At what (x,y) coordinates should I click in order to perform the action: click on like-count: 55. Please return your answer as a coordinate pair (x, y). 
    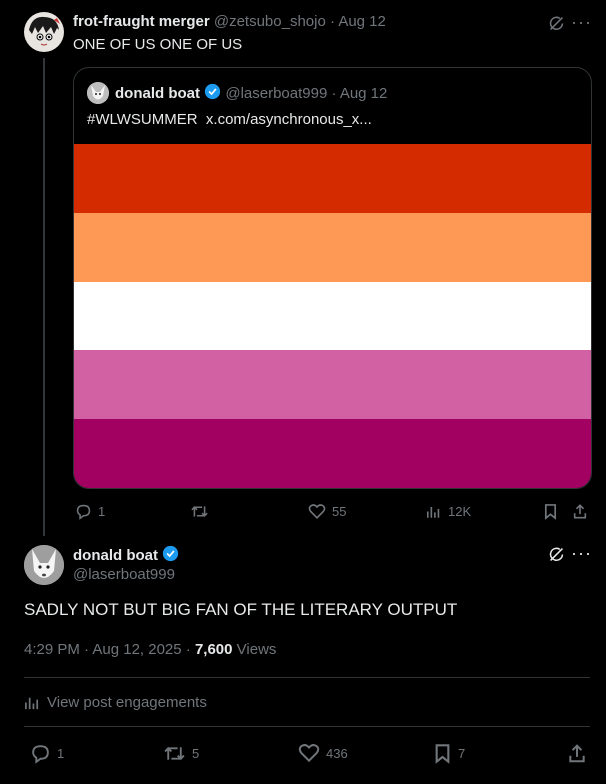
    Looking at the image, I should click on (339, 511).